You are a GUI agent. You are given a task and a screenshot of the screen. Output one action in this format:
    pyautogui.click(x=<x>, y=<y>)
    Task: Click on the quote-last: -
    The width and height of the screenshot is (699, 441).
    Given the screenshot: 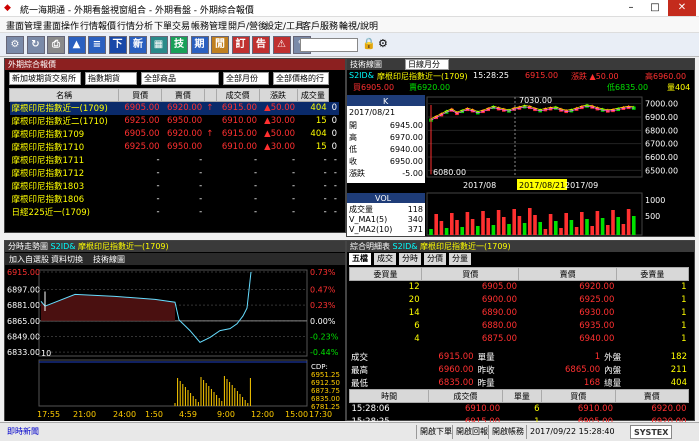 What is the action you would take?
    pyautogui.click(x=255, y=173)
    